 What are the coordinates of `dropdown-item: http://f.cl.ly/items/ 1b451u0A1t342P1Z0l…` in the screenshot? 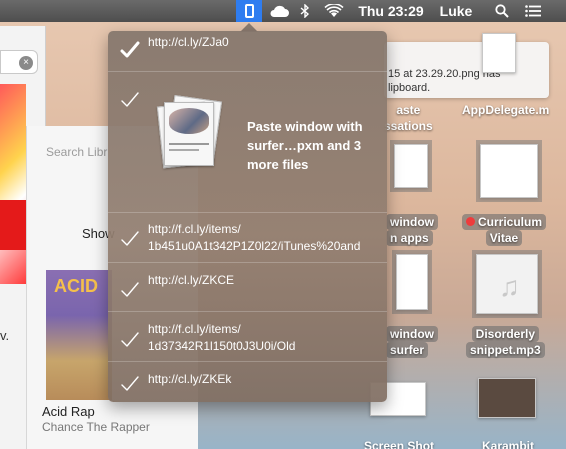 It's located at (247, 238).